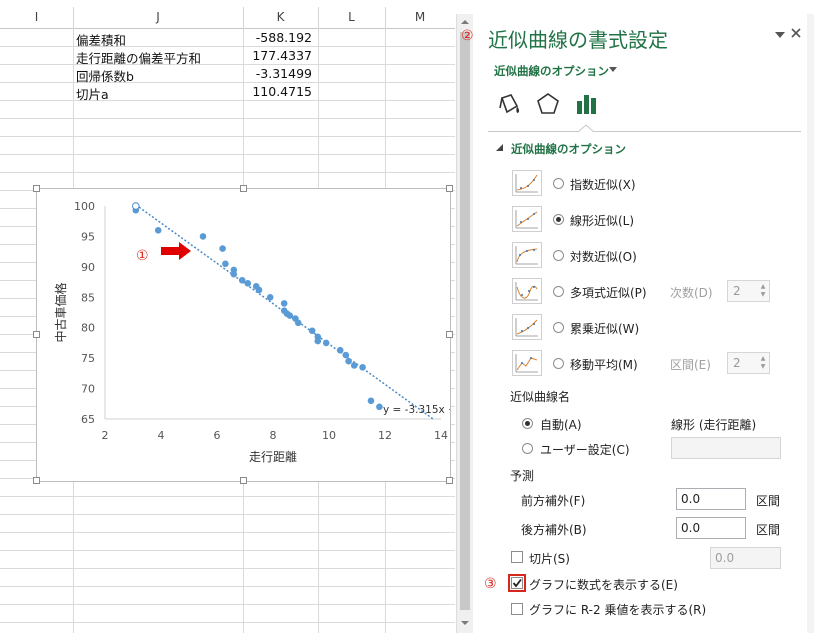  Describe the element at coordinates (711, 499) in the screenshot. I see `forward-input: 0.0` at that location.